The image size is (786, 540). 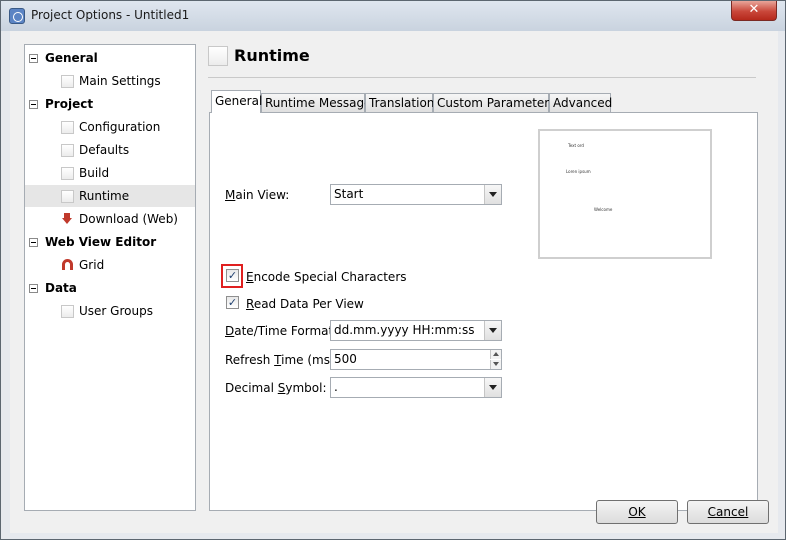 What do you see at coordinates (754, 11) in the screenshot?
I see `close-button: ✕` at bounding box center [754, 11].